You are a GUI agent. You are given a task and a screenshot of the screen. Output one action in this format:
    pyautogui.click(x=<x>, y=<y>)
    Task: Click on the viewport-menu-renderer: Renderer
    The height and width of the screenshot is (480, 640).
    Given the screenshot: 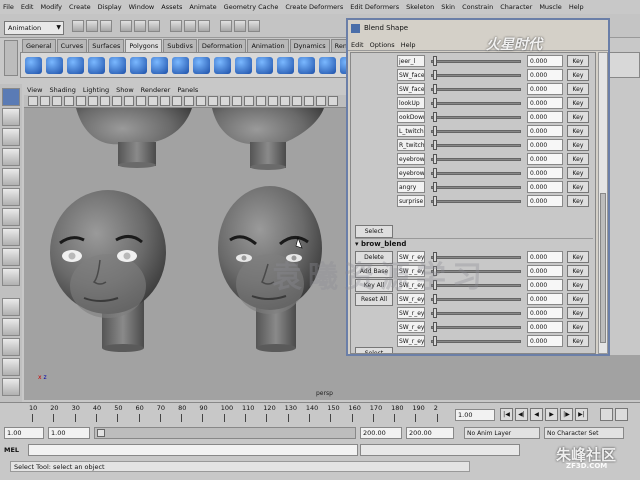 What is the action you would take?
    pyautogui.click(x=156, y=90)
    